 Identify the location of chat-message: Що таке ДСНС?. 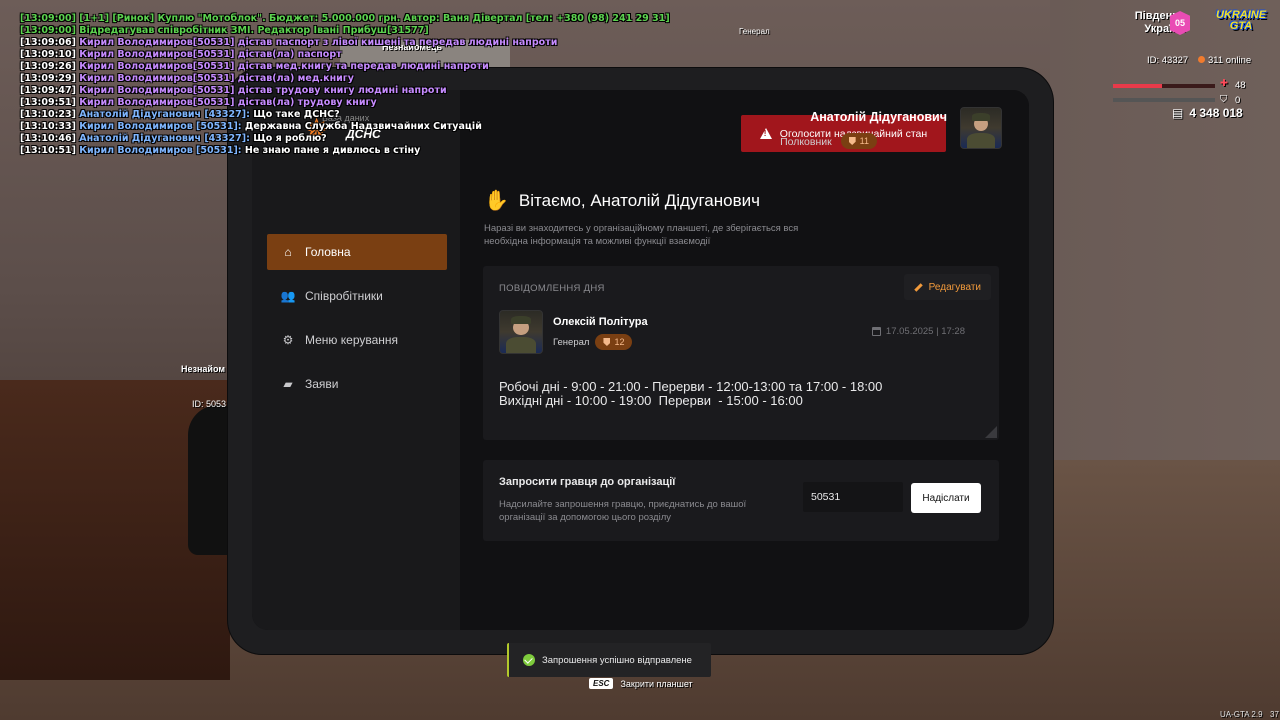
(294, 114).